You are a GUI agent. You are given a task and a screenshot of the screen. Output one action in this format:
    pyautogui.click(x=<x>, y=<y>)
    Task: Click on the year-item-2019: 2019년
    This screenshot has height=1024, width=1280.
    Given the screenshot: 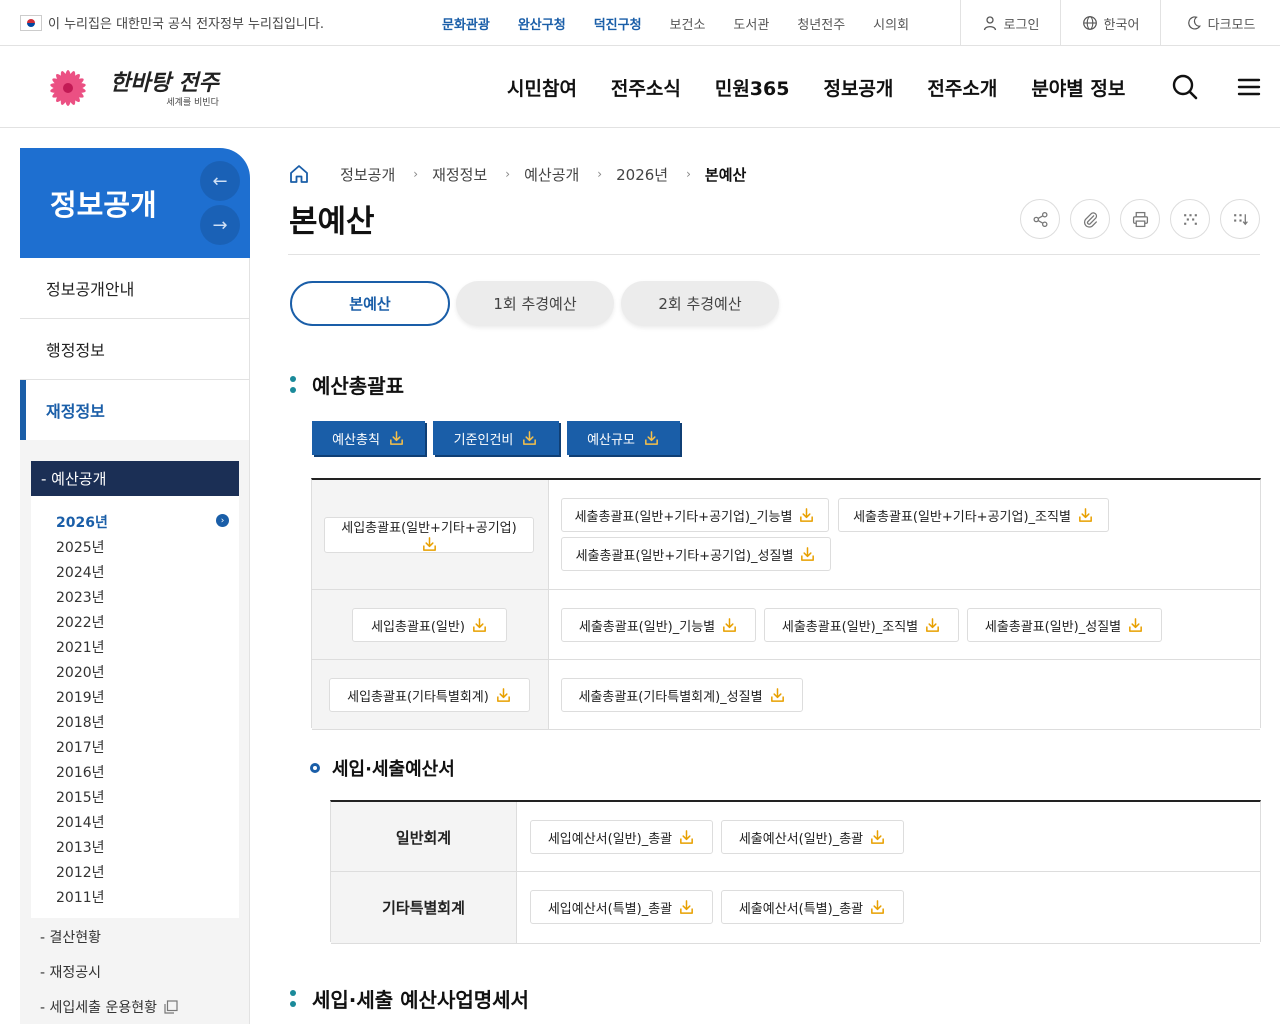 What is the action you would take?
    pyautogui.click(x=80, y=697)
    